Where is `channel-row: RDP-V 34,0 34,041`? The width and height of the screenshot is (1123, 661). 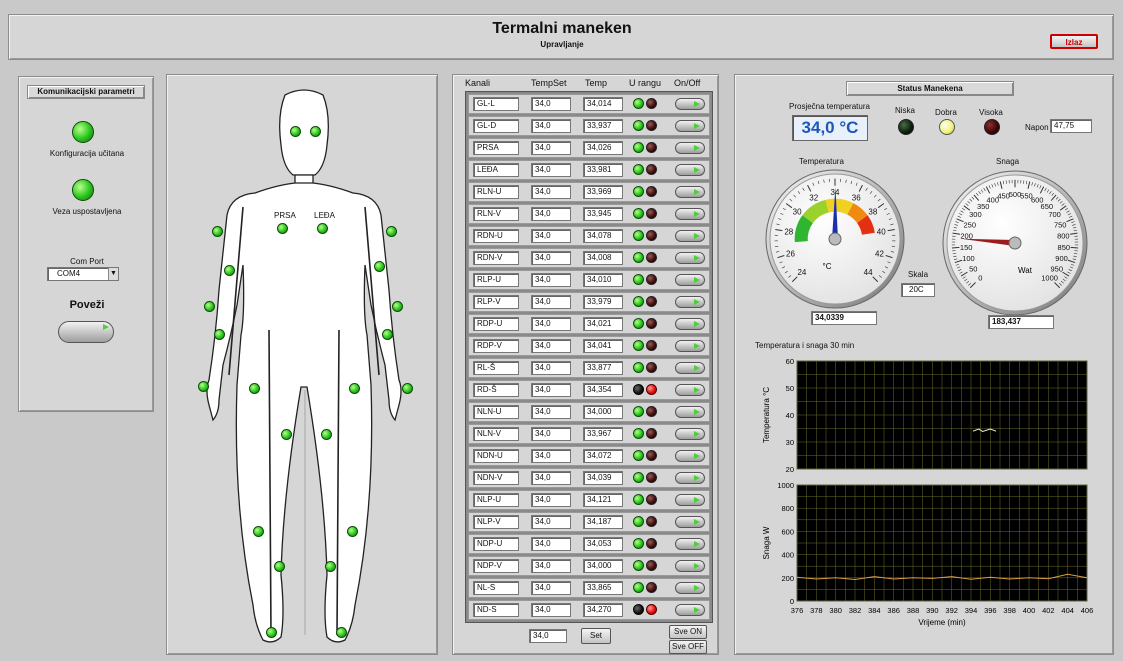
channel-row: RDP-V 34,0 34,041 is located at coordinates (589, 346).